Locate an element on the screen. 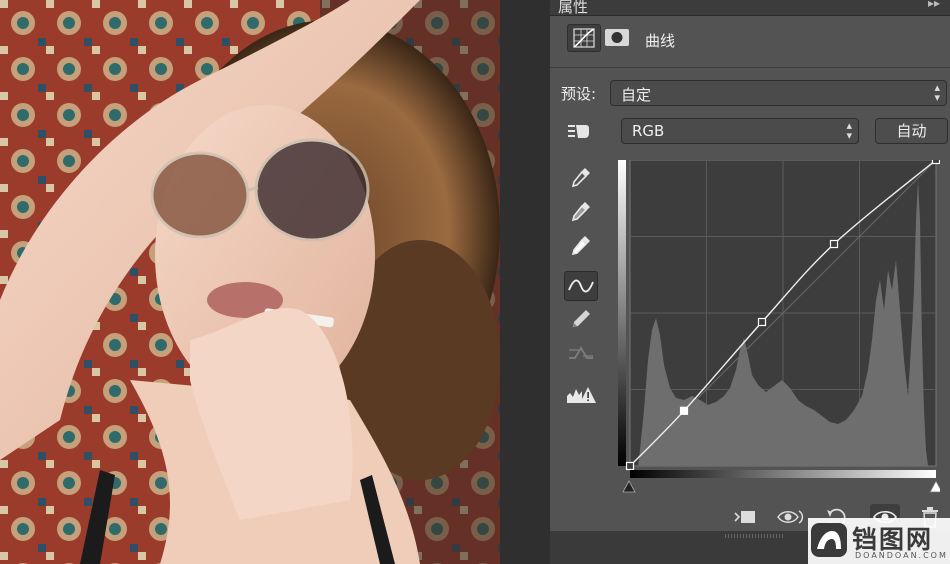  adjustment-name: 曲线 is located at coordinates (660, 41).